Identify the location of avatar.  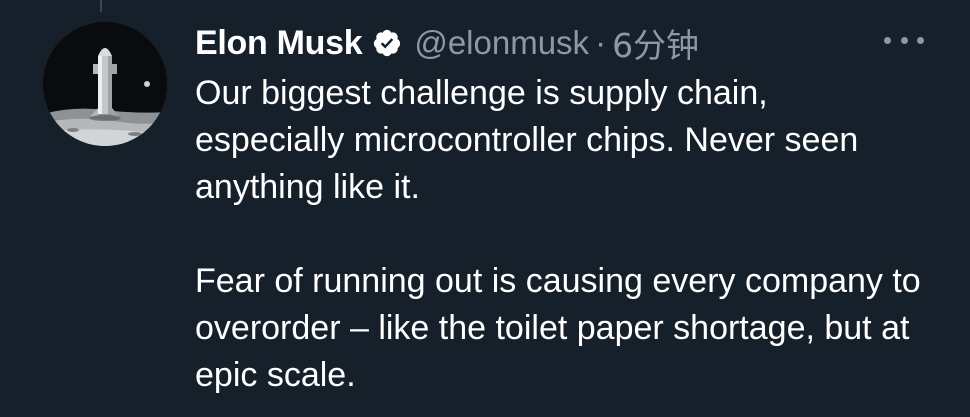
(105, 84).